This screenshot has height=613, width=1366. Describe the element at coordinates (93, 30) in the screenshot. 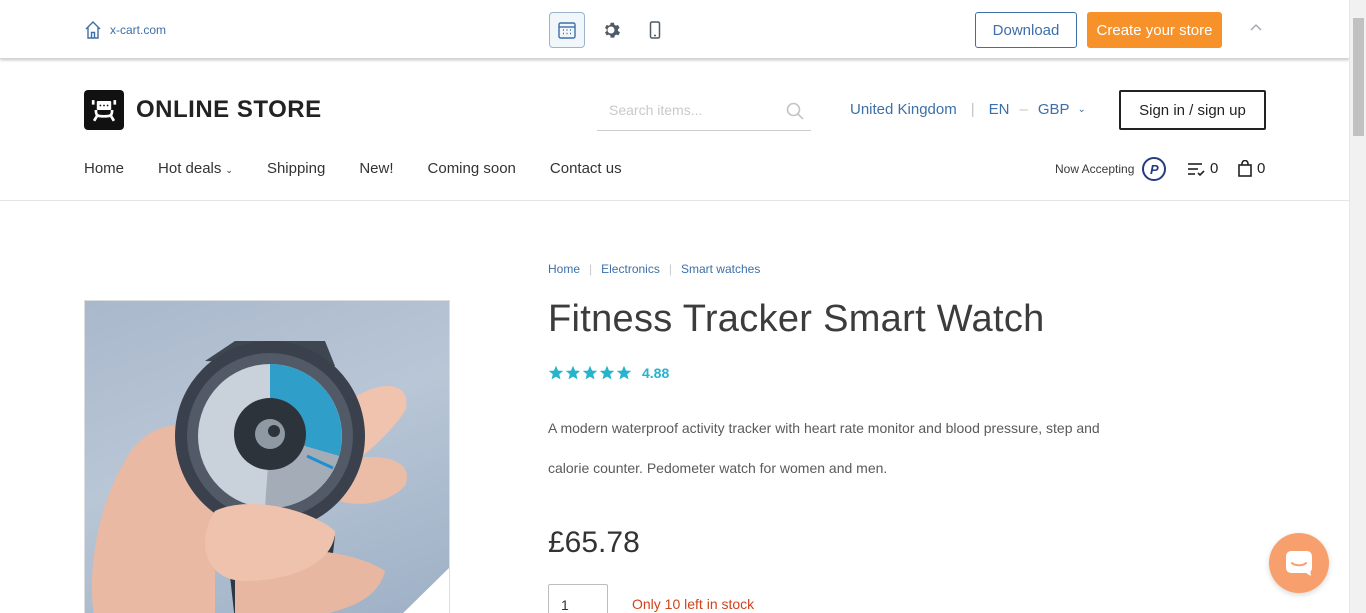

I see `home-icon` at that location.